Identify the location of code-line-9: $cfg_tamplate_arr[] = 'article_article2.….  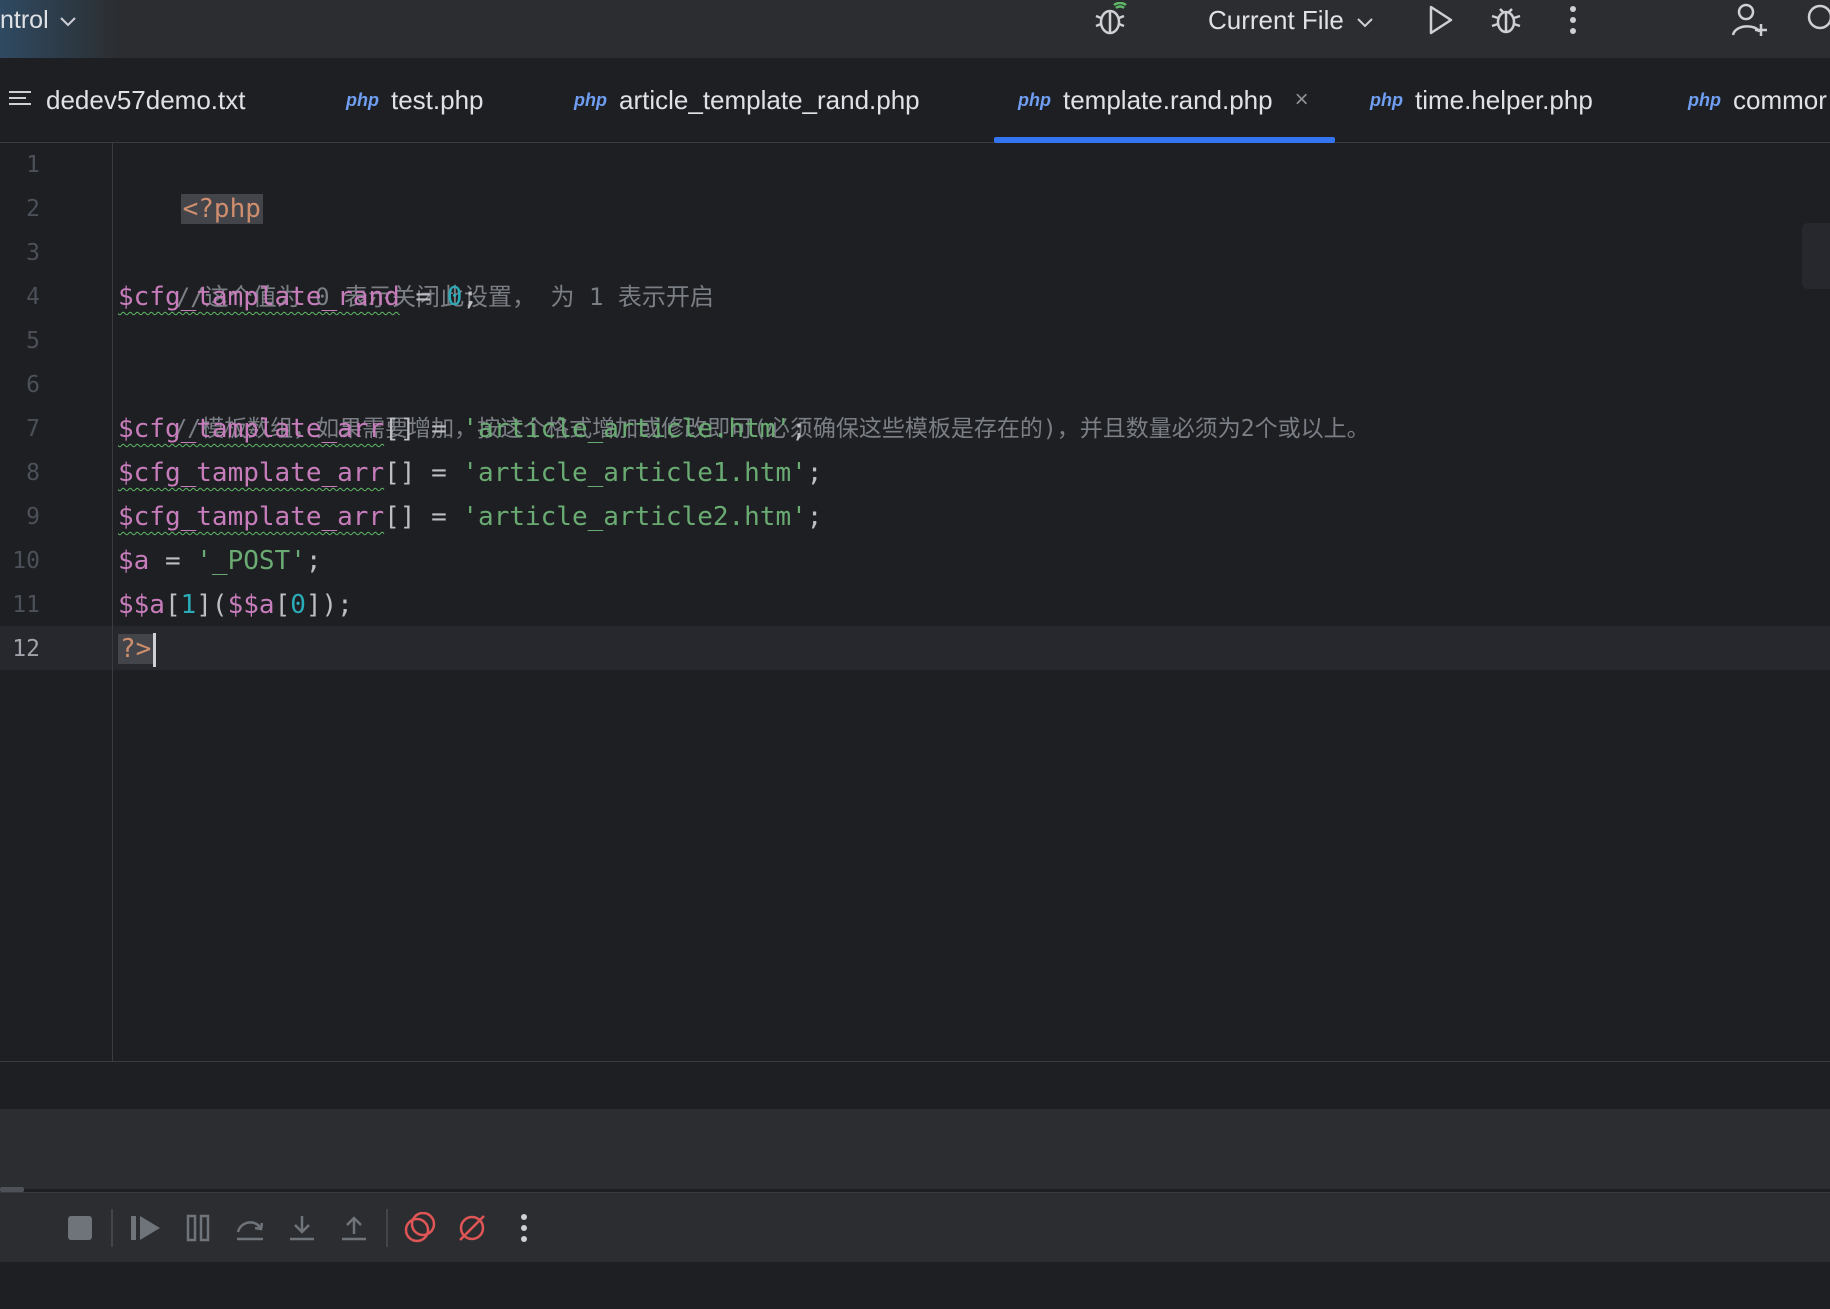
(470, 517).